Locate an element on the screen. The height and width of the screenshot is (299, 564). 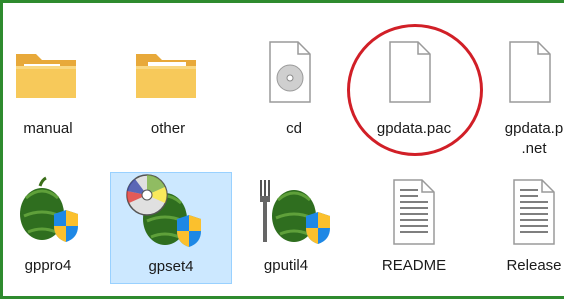
file-label: gpdata.pac is located at coordinates (414, 128).